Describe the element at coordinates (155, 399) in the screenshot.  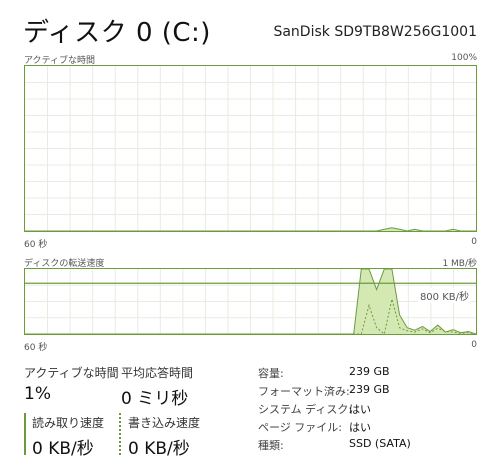
I see `avg-response-stat-value: 0 ミリ秒` at that location.